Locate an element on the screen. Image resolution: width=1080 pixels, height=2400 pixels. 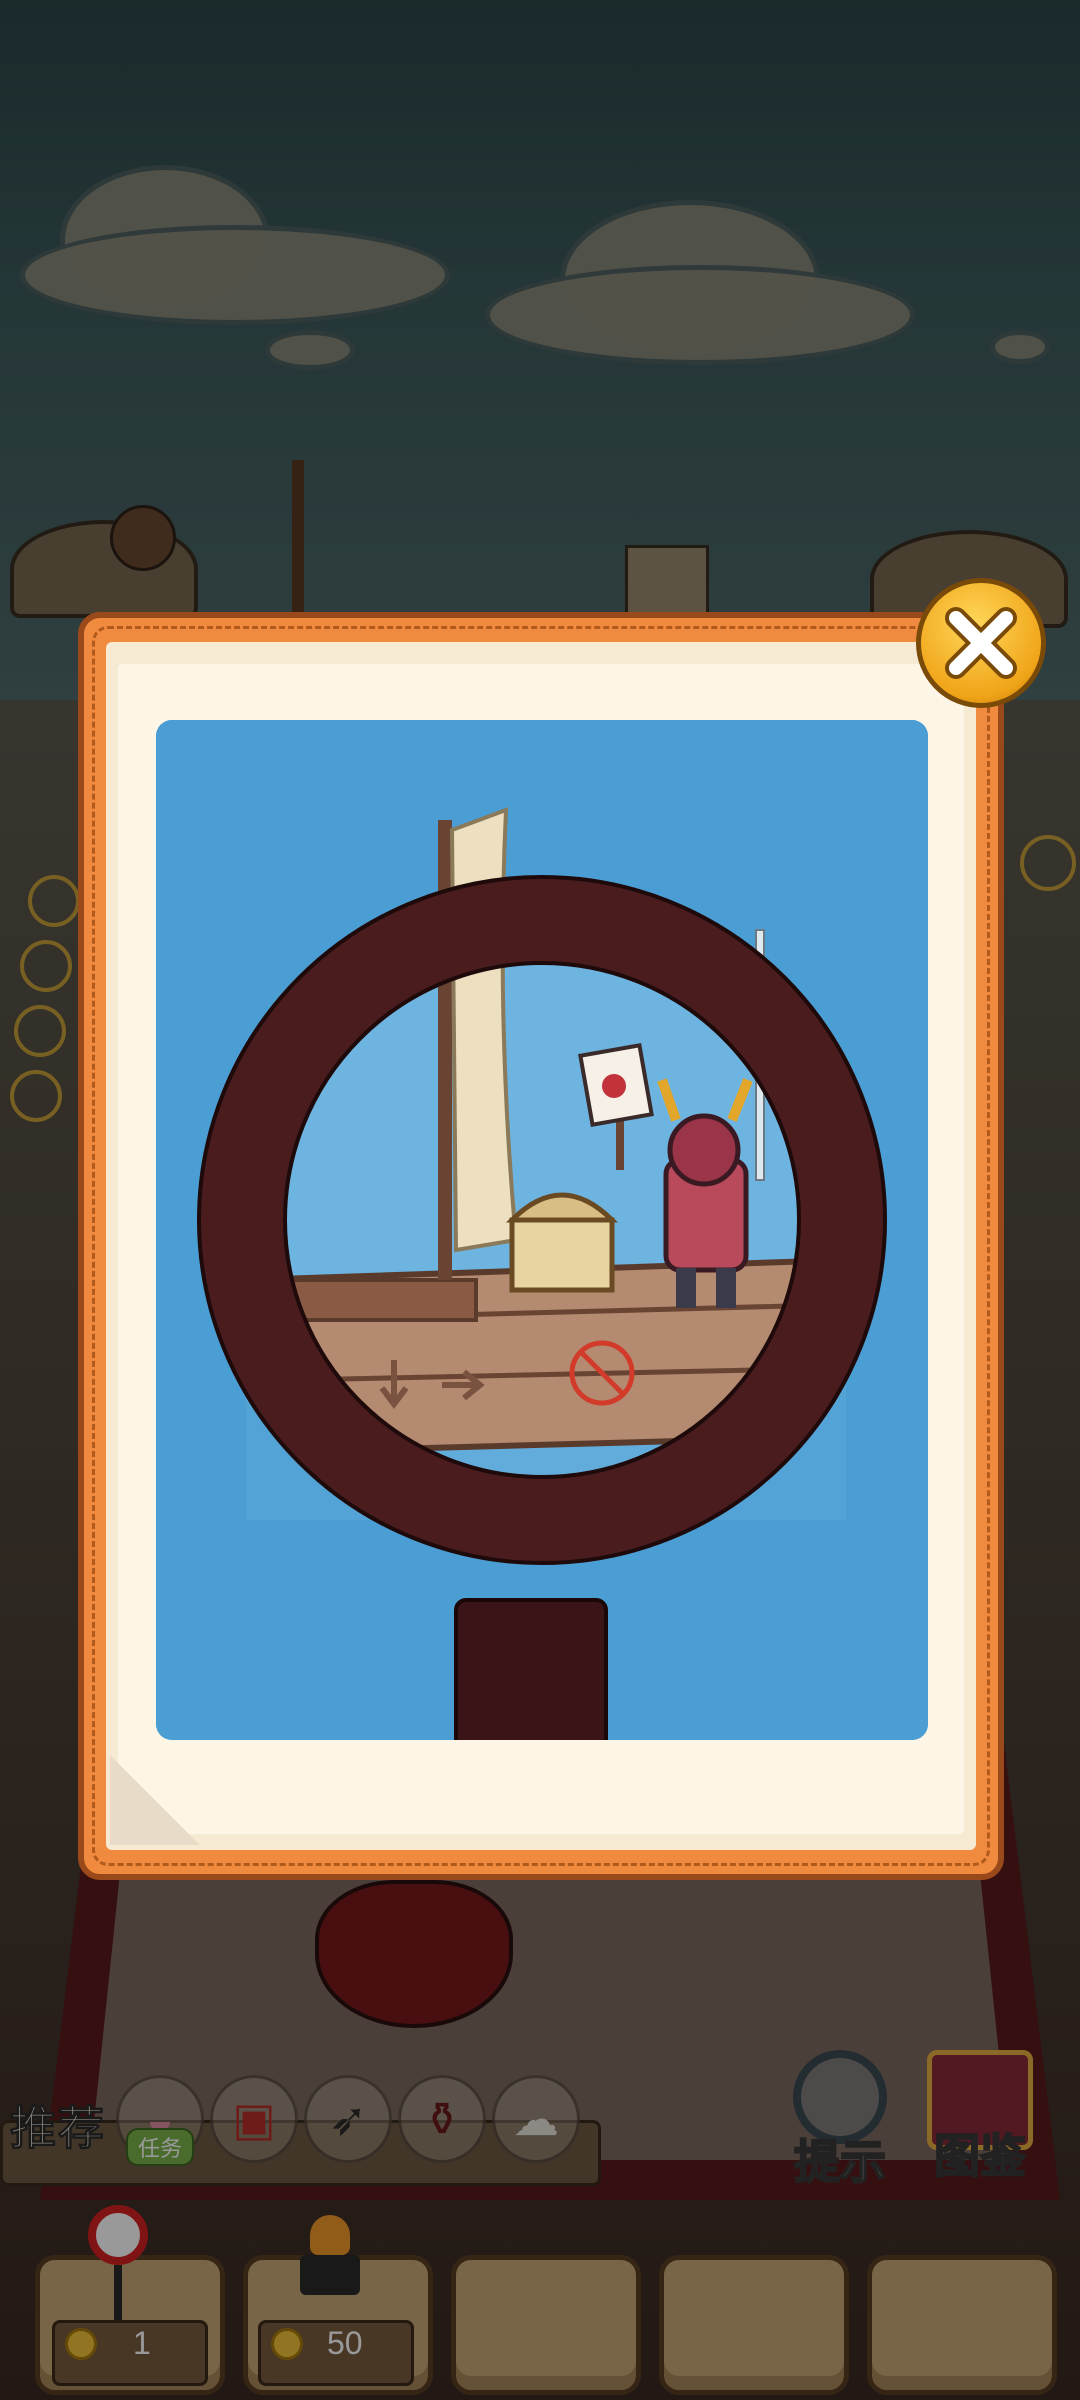
magnifier-handle is located at coordinates (531, 1669).